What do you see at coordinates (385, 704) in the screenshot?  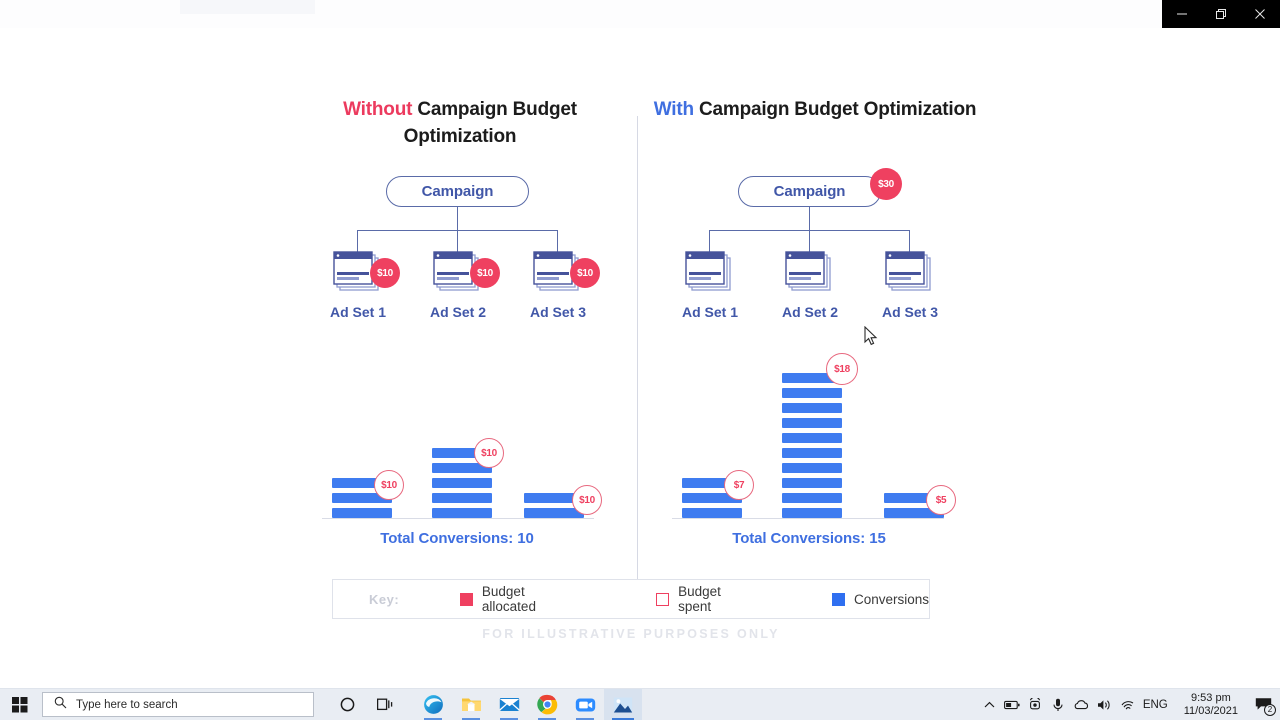 I see `task-view-icon` at bounding box center [385, 704].